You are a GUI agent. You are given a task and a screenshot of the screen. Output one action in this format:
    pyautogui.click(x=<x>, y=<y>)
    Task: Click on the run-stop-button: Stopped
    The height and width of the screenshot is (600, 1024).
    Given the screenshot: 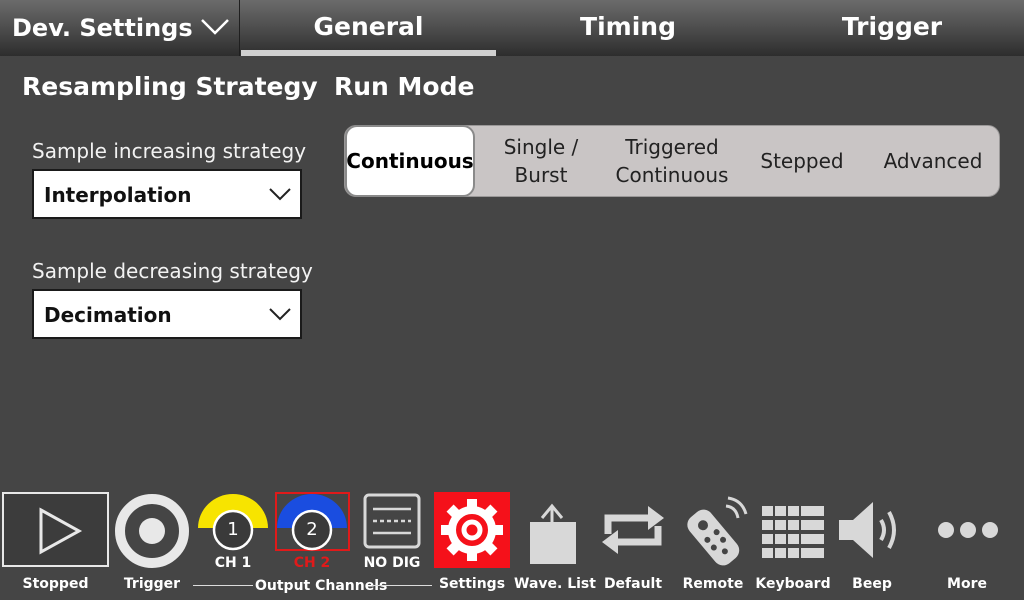 What is the action you would take?
    pyautogui.click(x=55, y=545)
    